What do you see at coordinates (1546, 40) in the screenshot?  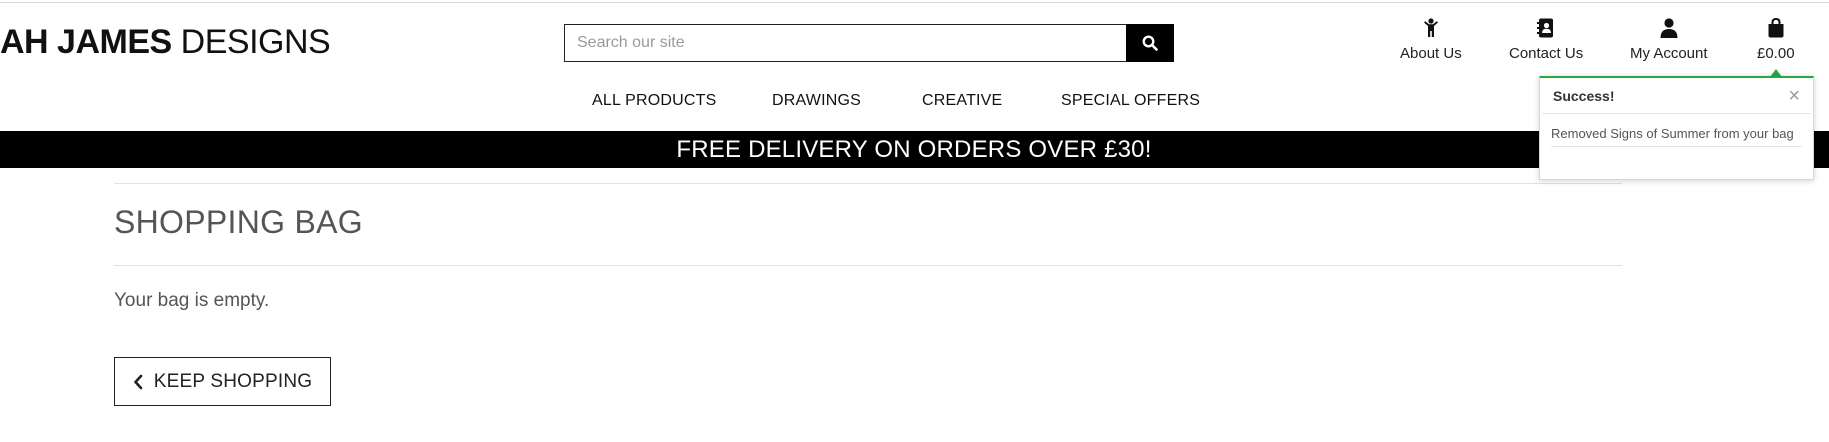 I see `contact-us-link: Contact Us` at bounding box center [1546, 40].